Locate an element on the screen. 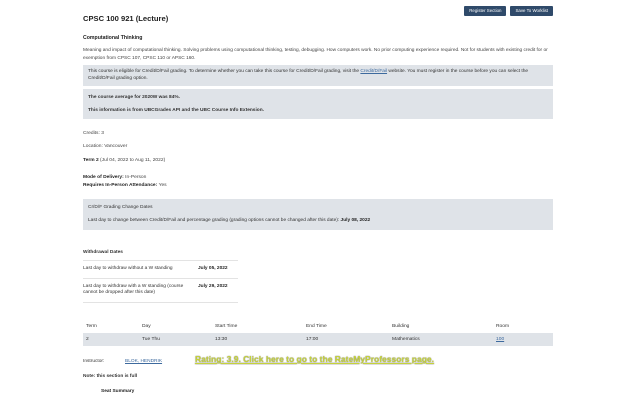 Image resolution: width=640 pixels, height=400 pixels. col-room: Room is located at coordinates (503, 327).